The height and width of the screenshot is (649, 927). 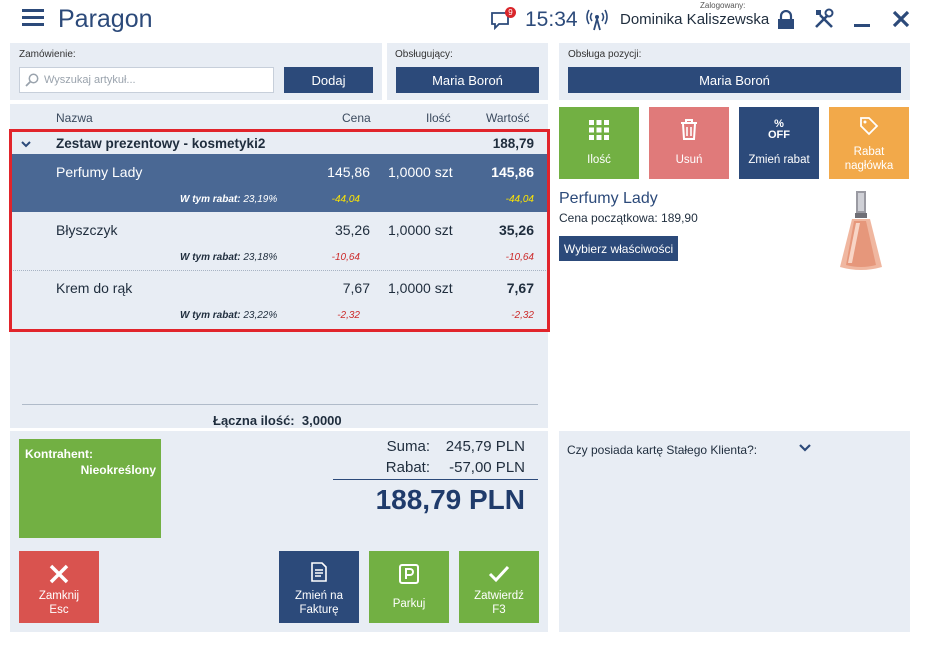 What do you see at coordinates (779, 160) in the screenshot?
I see `change-discount-label: Zmień rabat` at bounding box center [779, 160].